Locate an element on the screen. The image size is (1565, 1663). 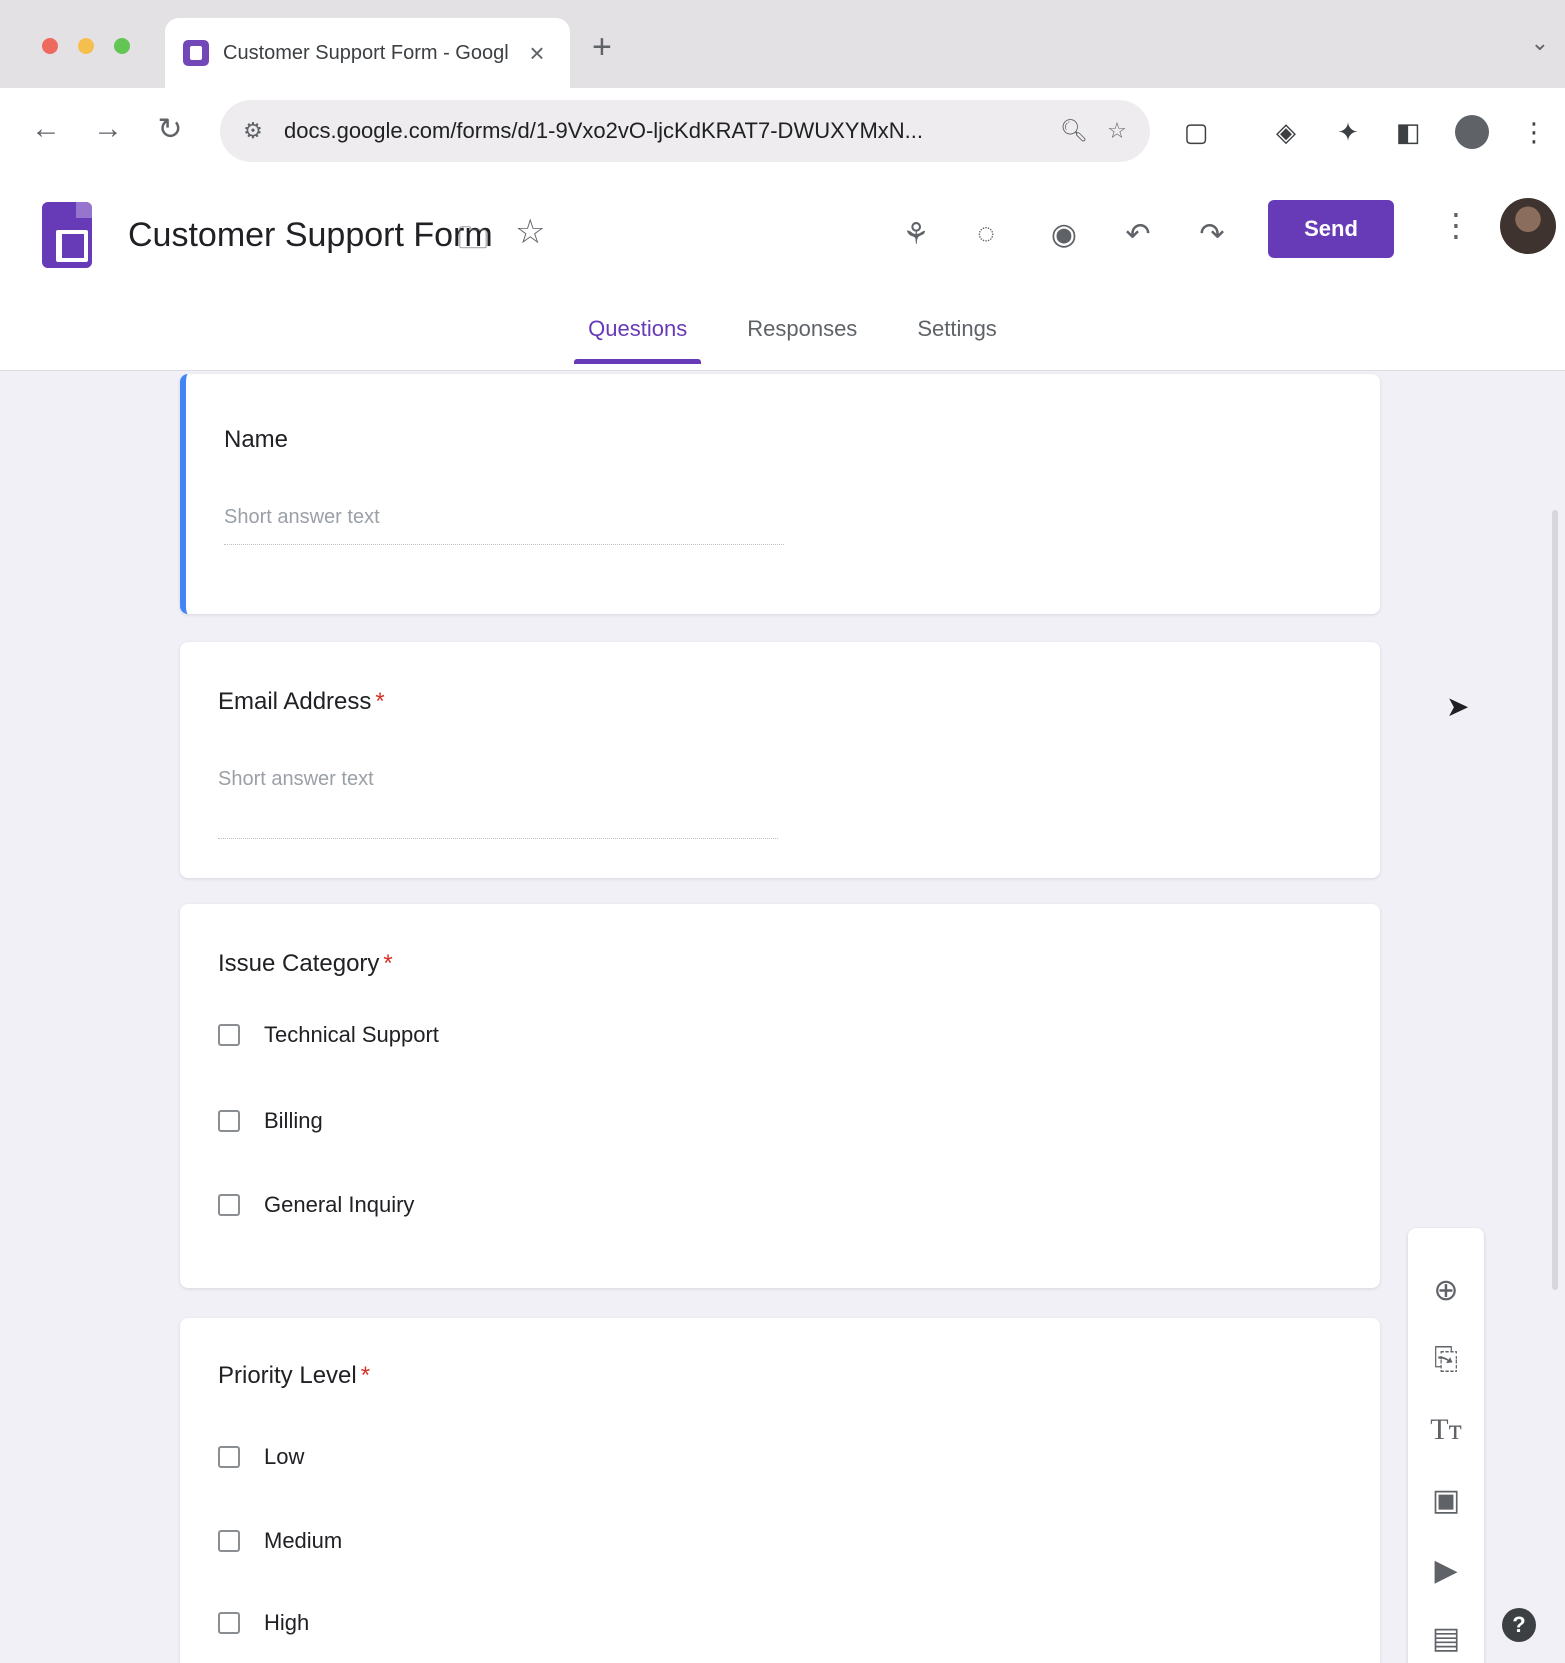
help-icon: ? is located at coordinates (1519, 1625).